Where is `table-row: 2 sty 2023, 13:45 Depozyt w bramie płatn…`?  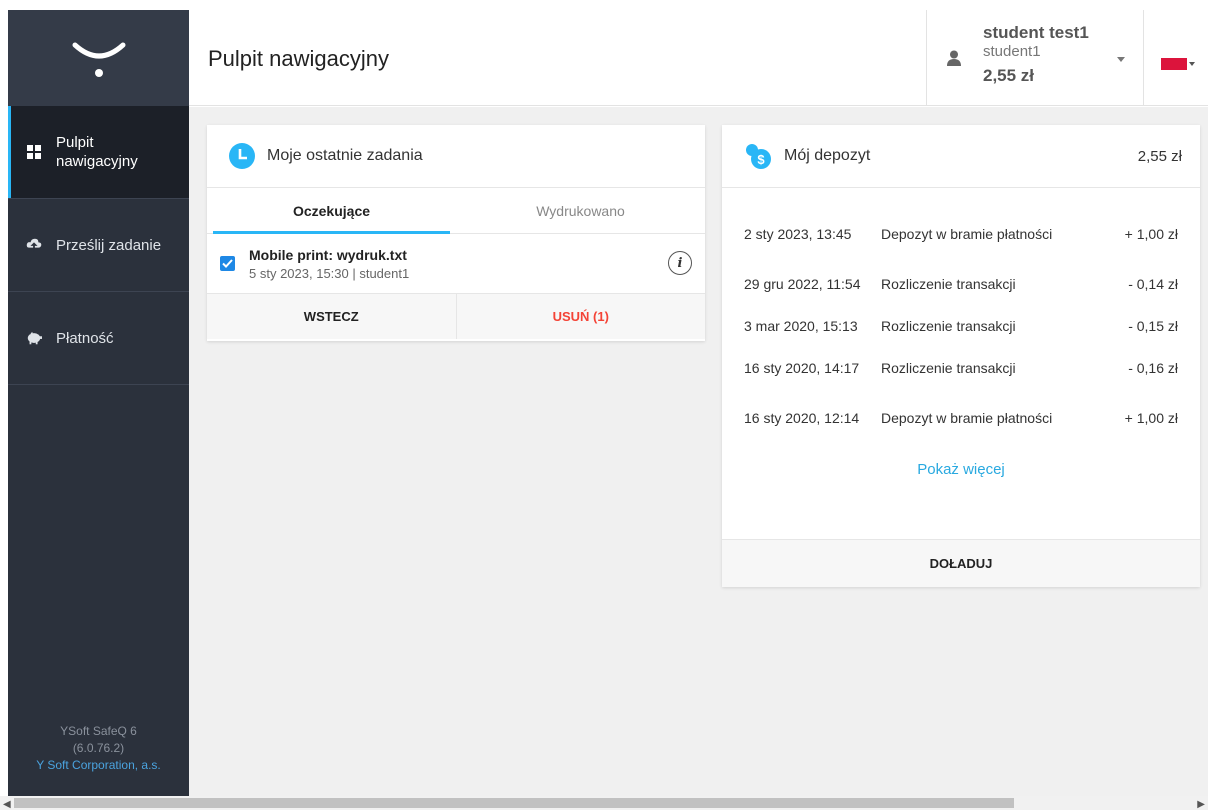
table-row: 2 sty 2023, 13:45 Depozyt w bramie płatn… is located at coordinates (961, 234).